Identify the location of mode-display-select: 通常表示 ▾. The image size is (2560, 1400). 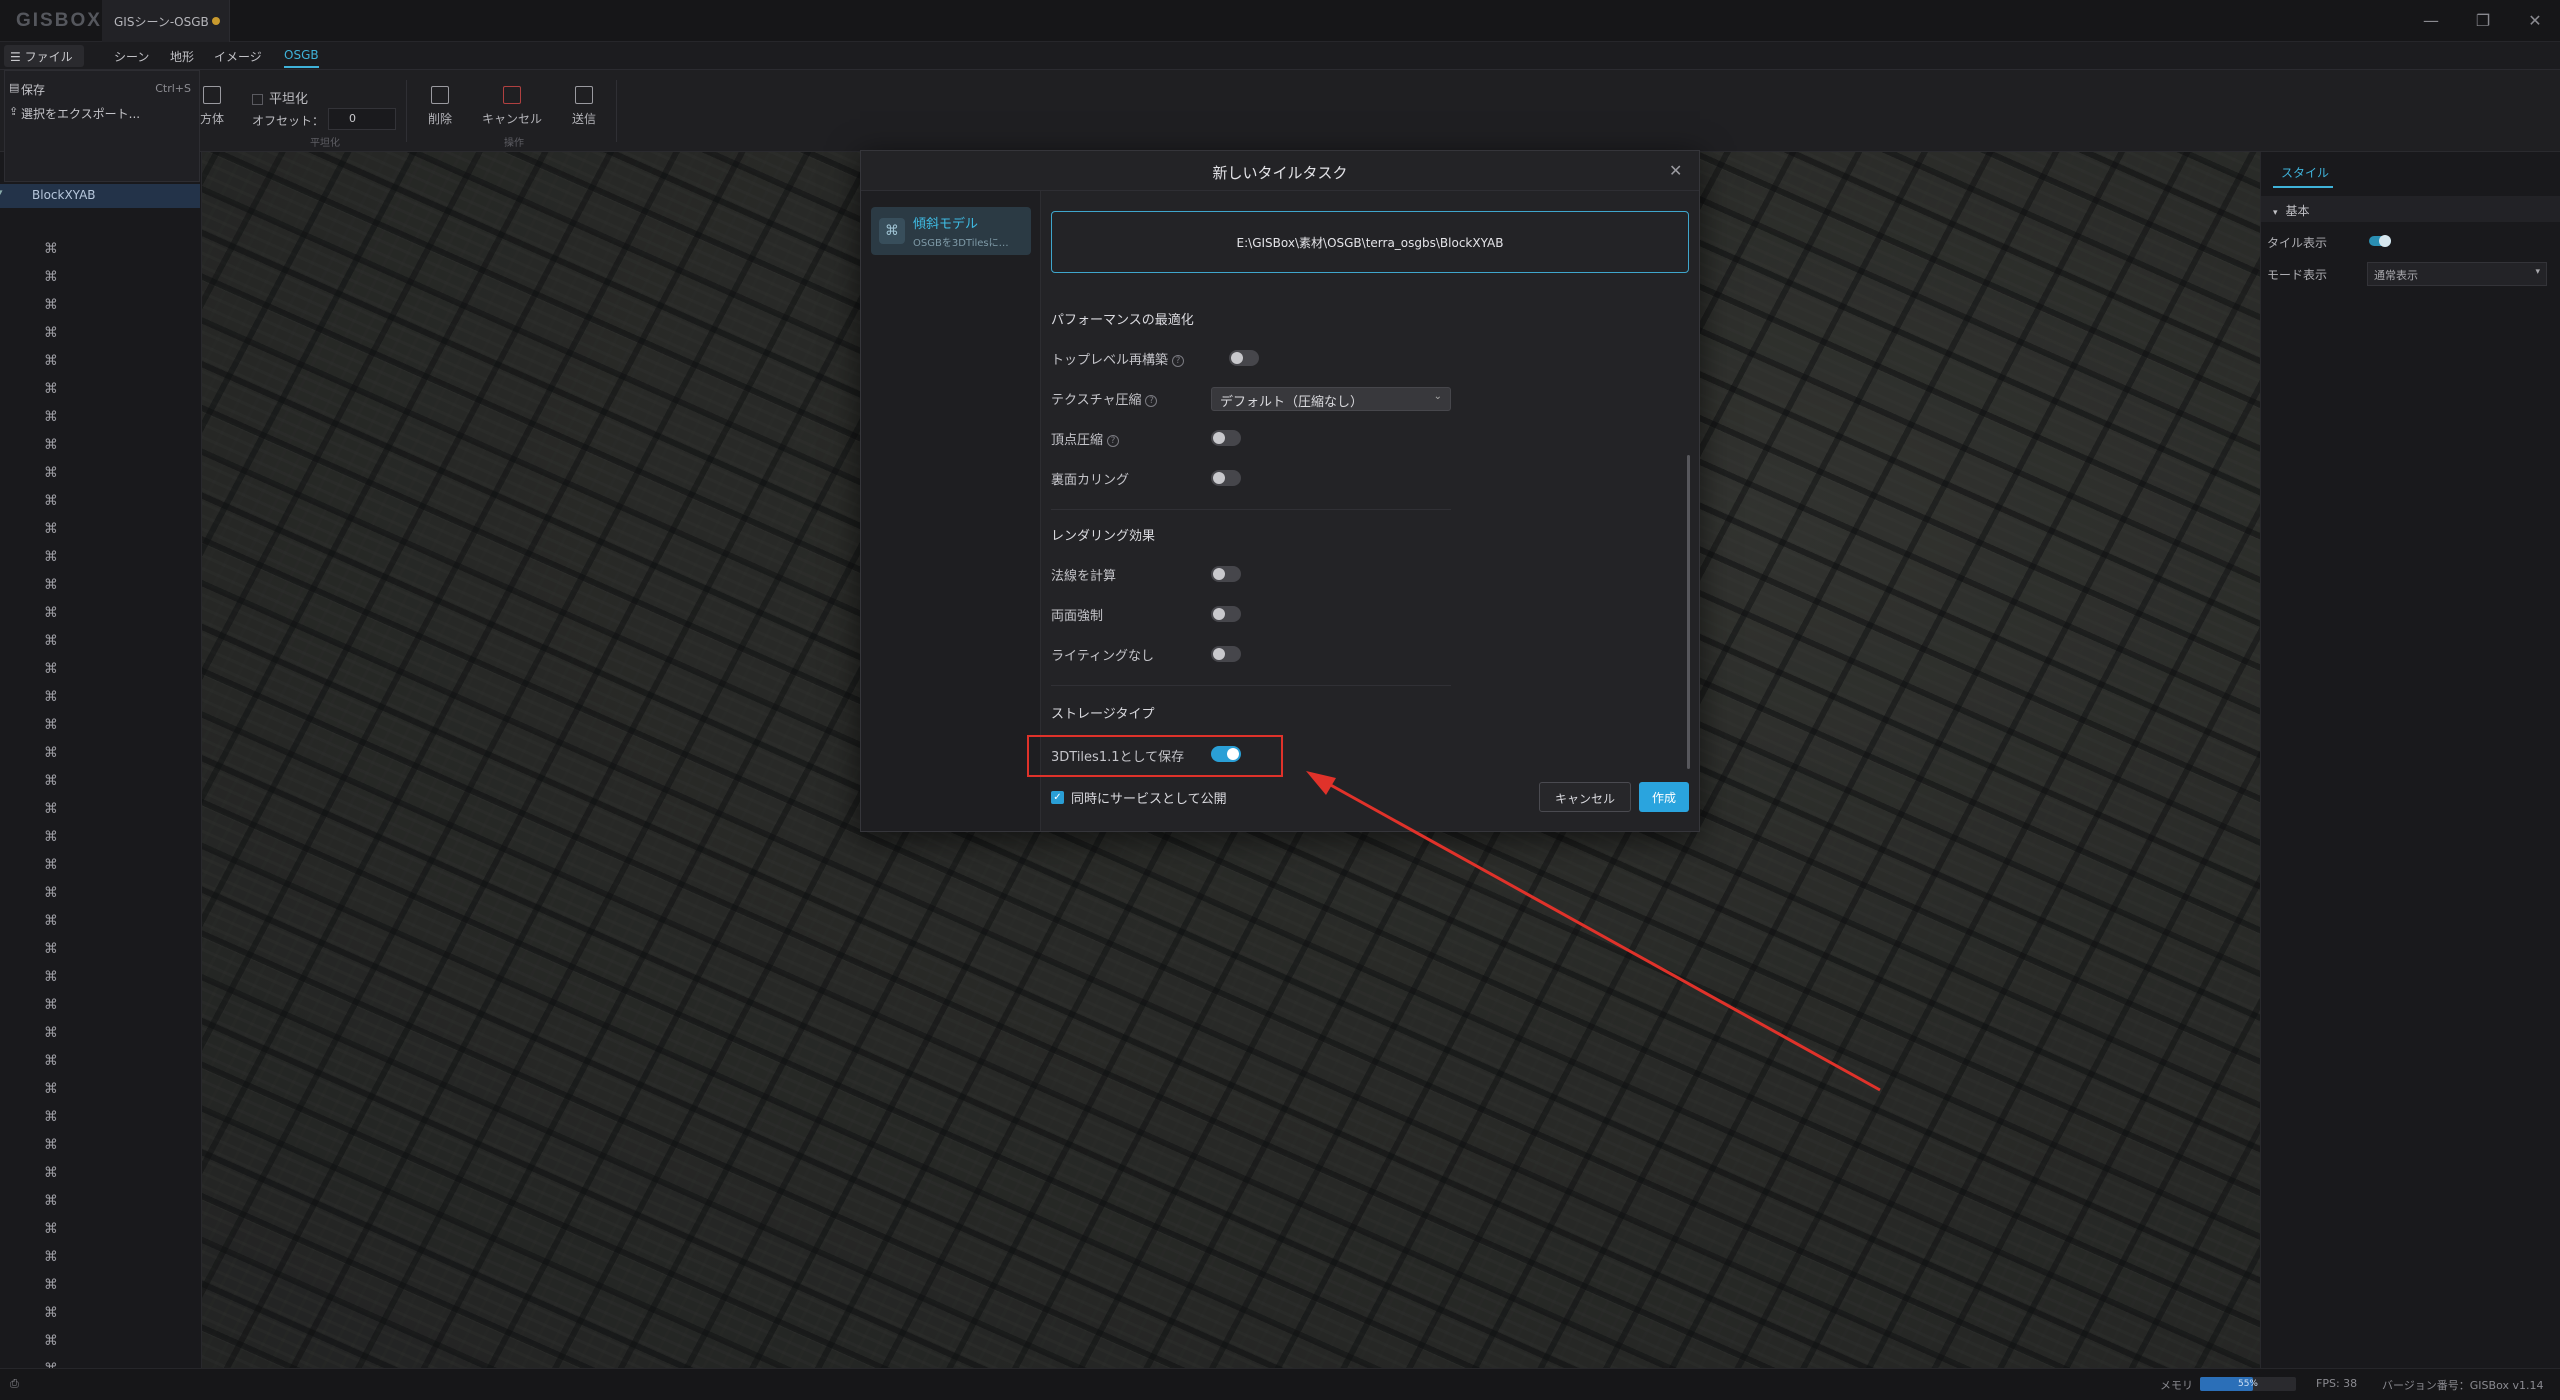
(2457, 274).